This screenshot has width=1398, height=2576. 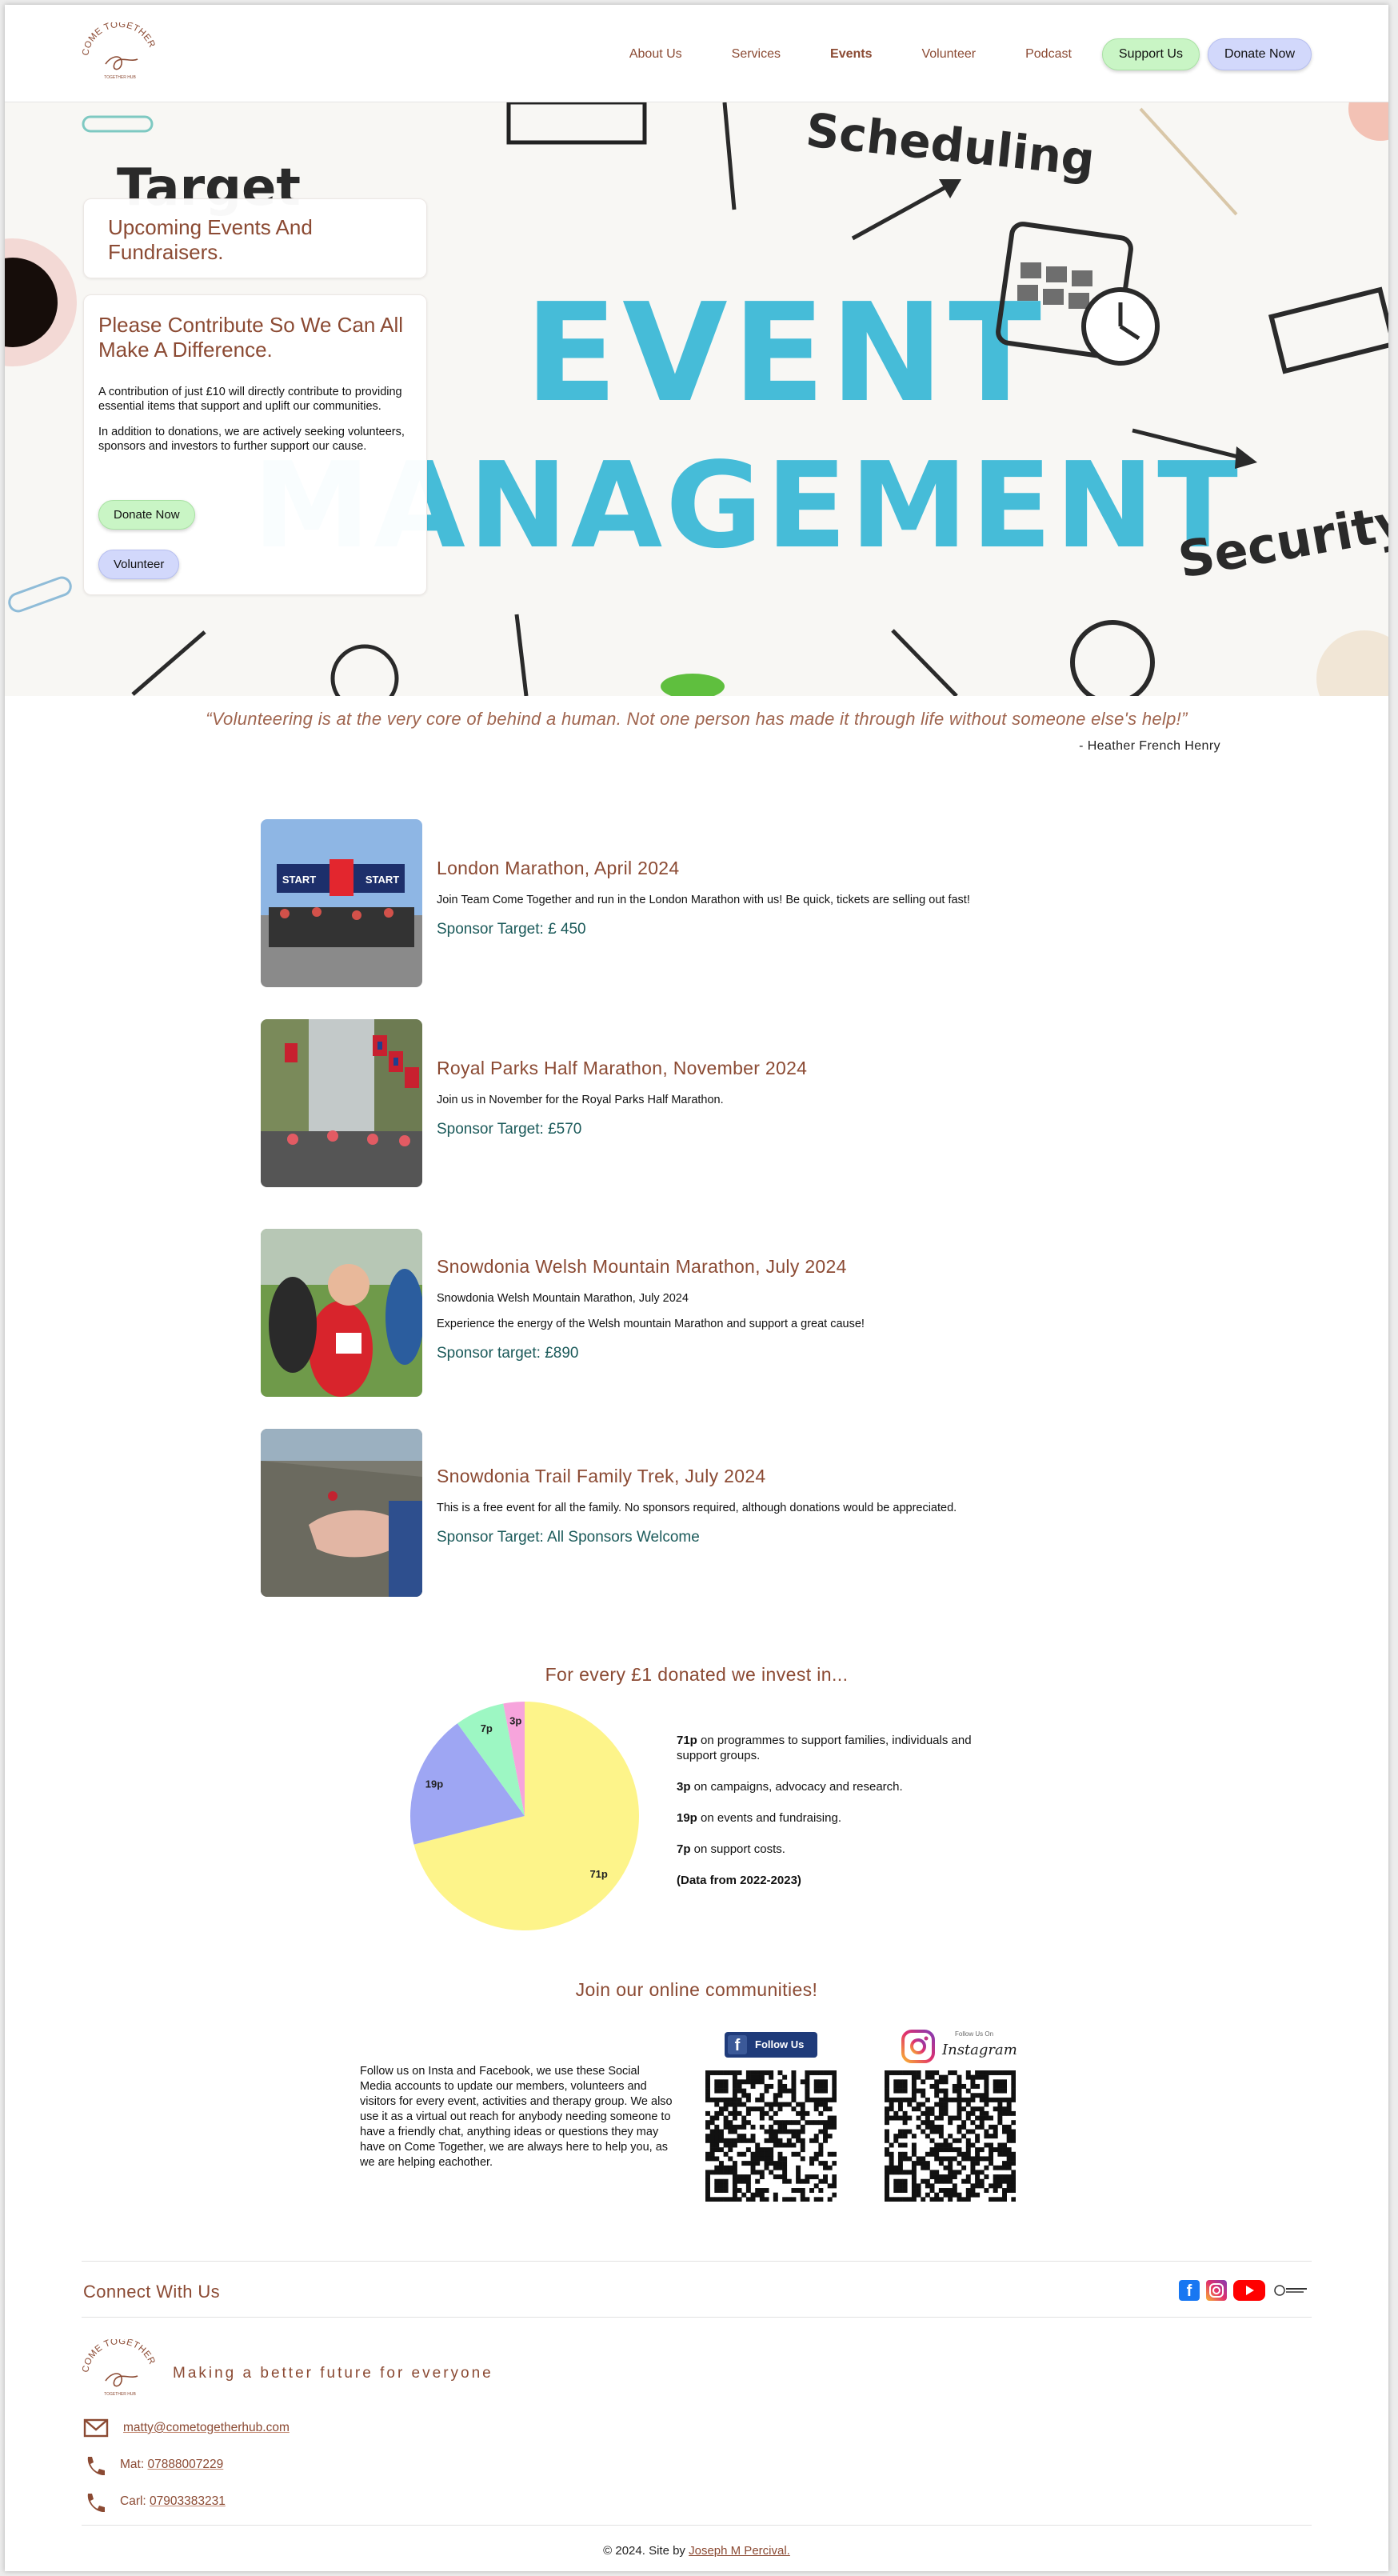 What do you see at coordinates (434, 1784) in the screenshot?
I see `pie-label-19p: 19p` at bounding box center [434, 1784].